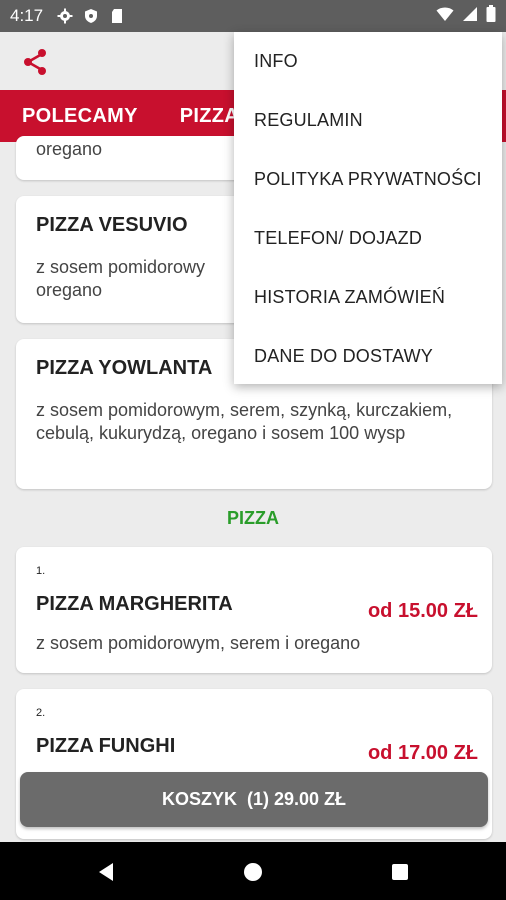 This screenshot has width=506, height=900. Describe the element at coordinates (134, 604) in the screenshot. I see `item-title: PIZZA MARGHERITA` at that location.